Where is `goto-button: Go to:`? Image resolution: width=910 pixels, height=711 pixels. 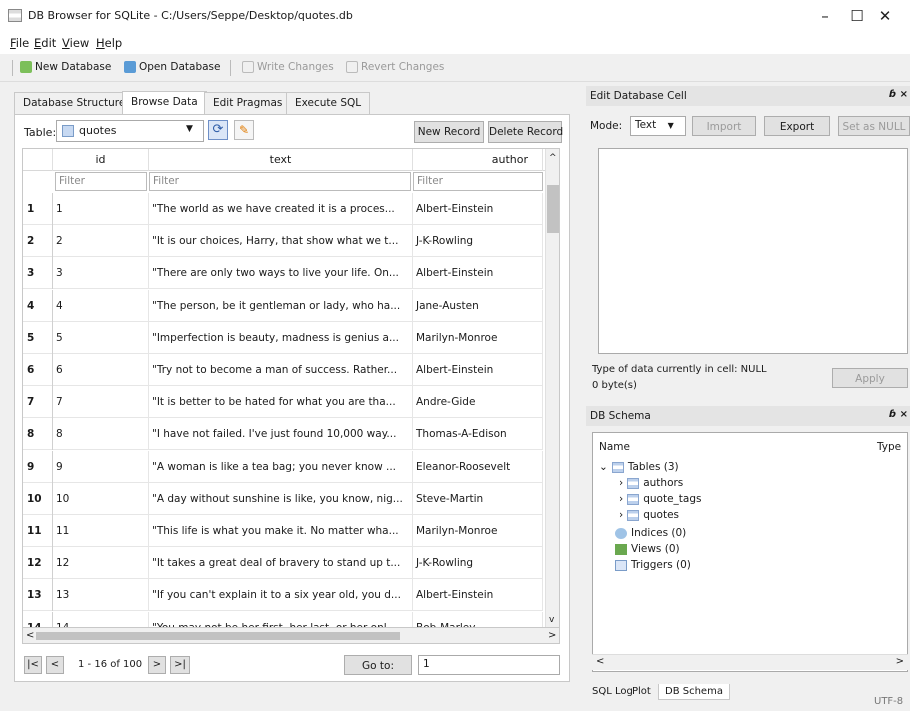
goto-button: Go to: is located at coordinates (378, 665).